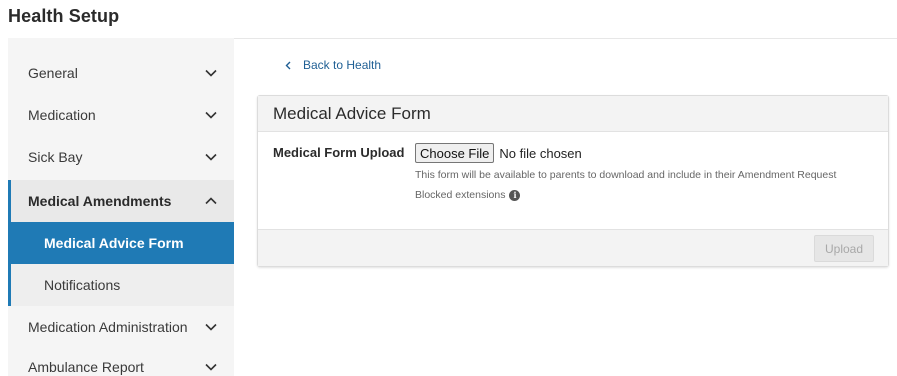 The height and width of the screenshot is (376, 897). I want to click on back-link-label: Back to Health, so click(342, 65).